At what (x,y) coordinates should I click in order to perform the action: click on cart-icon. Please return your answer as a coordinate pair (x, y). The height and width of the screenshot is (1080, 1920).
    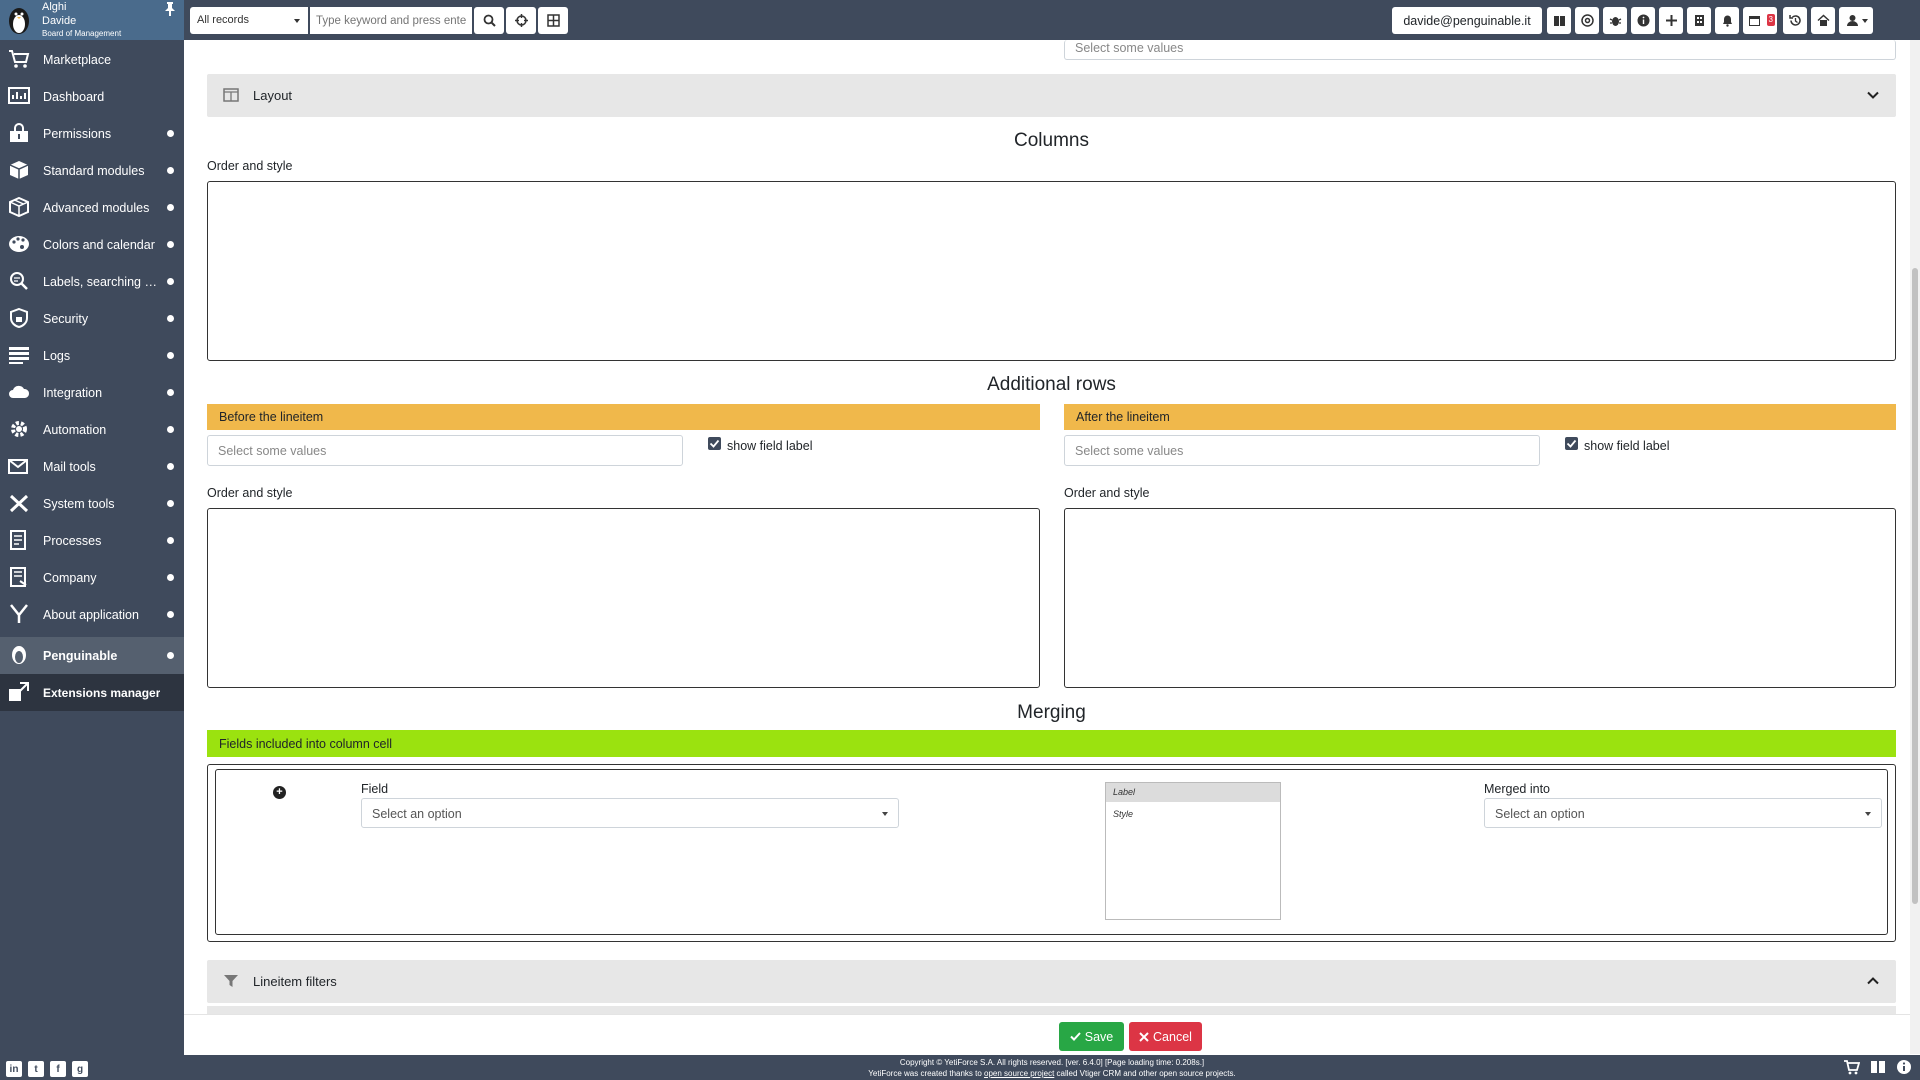
    Looking at the image, I should click on (1852, 1067).